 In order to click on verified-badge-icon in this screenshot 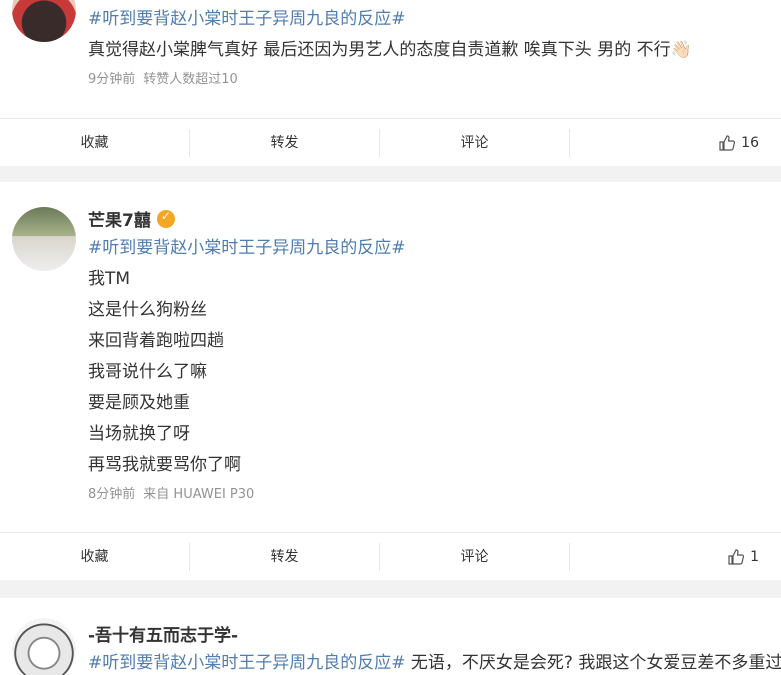, I will do `click(165, 218)`.